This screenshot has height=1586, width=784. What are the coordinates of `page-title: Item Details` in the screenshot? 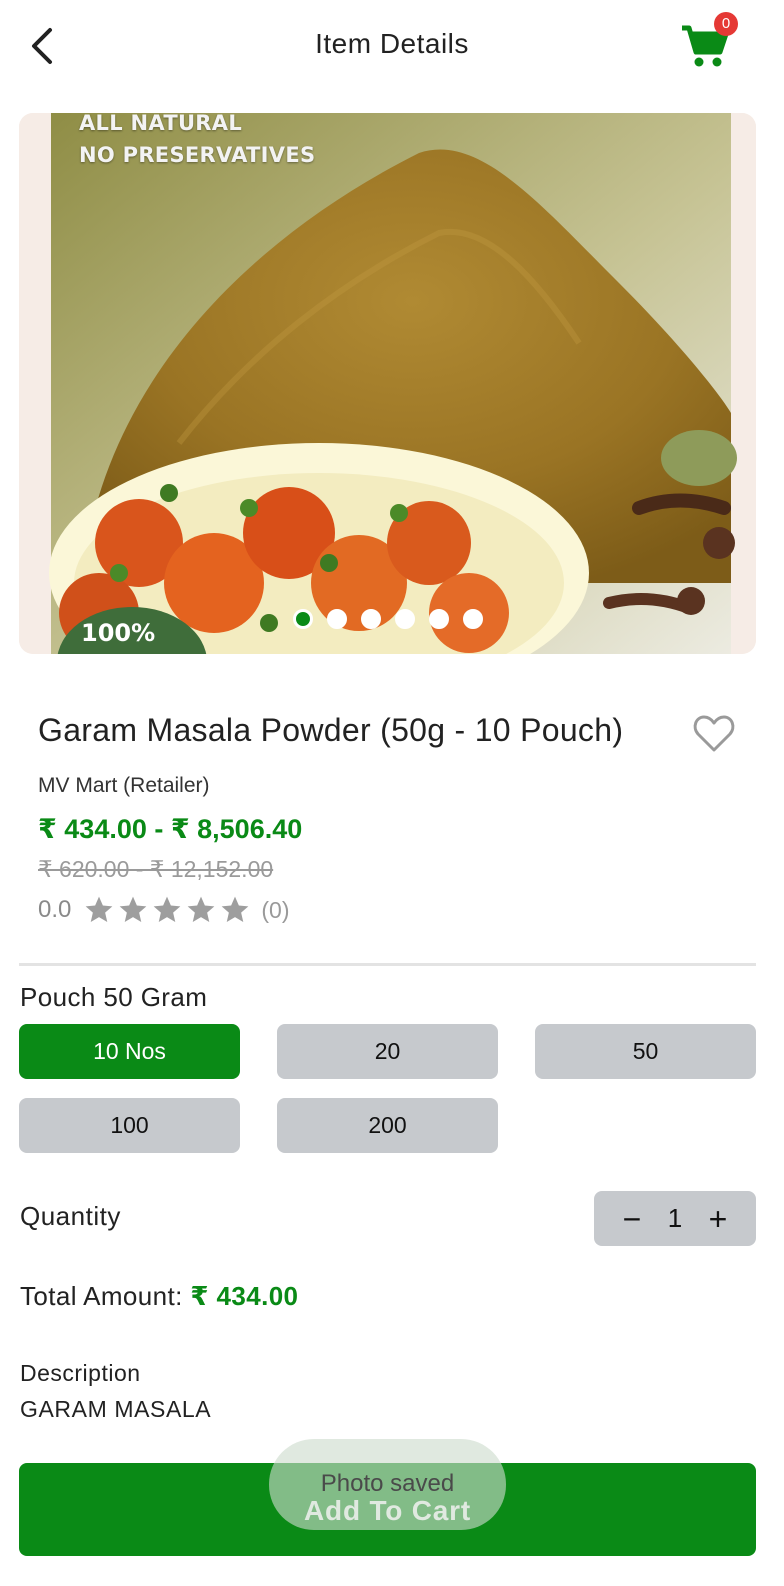 It's located at (392, 43).